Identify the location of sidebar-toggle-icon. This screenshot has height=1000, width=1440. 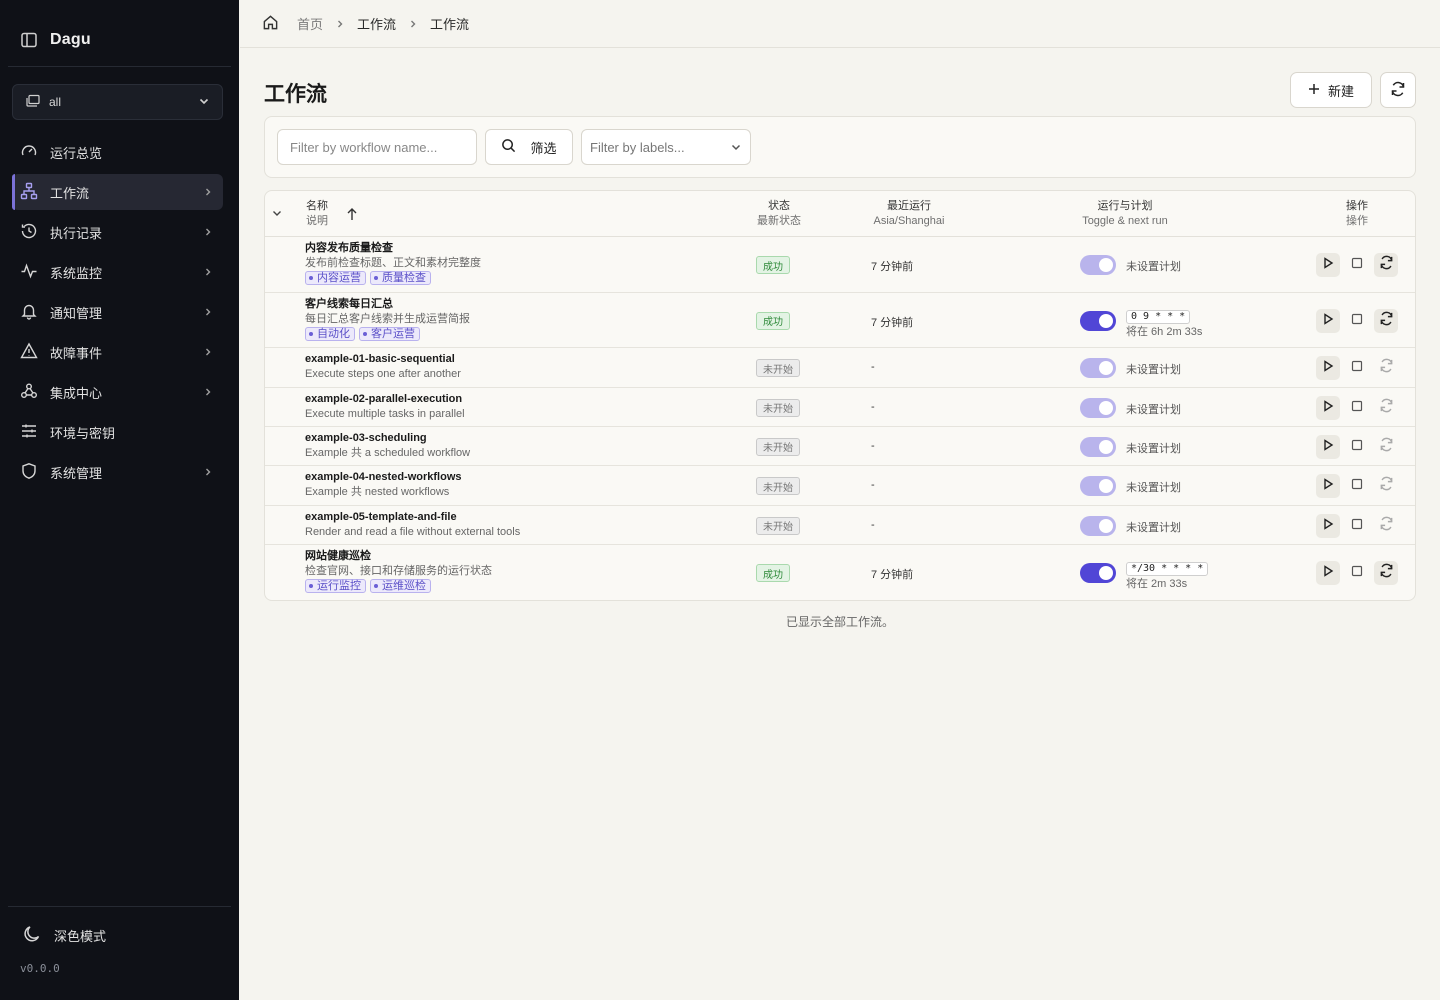
(29, 40).